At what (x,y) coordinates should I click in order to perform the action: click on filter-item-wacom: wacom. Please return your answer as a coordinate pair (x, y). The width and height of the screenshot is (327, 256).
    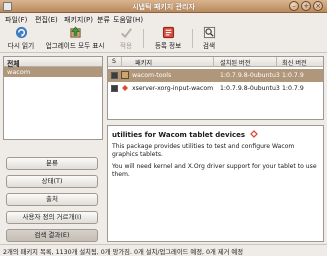
    Looking at the image, I should click on (53, 72).